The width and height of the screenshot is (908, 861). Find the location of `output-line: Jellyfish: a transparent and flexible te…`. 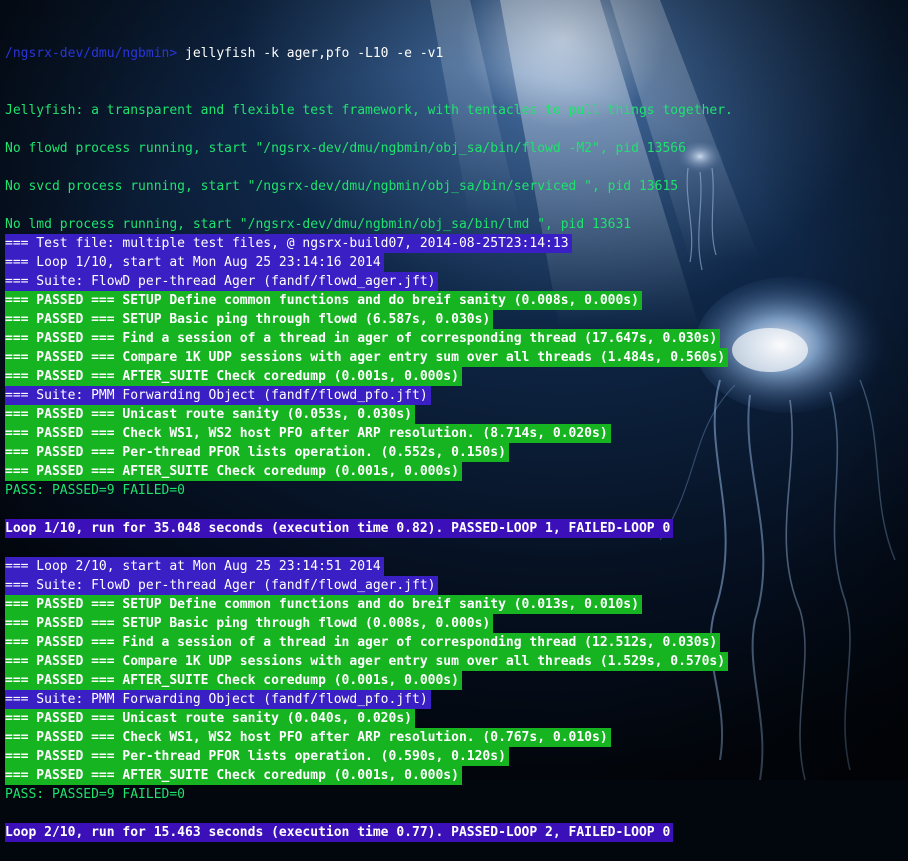

output-line: Jellyfish: a transparent and flexible te… is located at coordinates (369, 110).